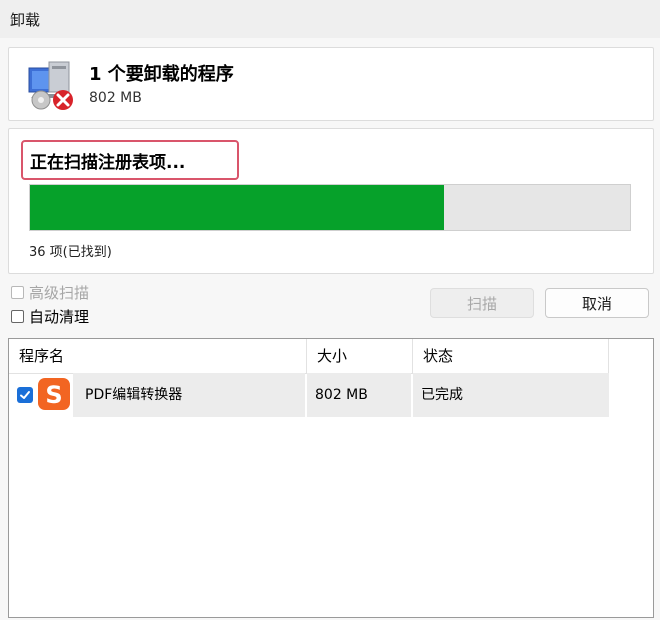 The height and width of the screenshot is (620, 660). I want to click on column-header-name: 程序名, so click(158, 356).